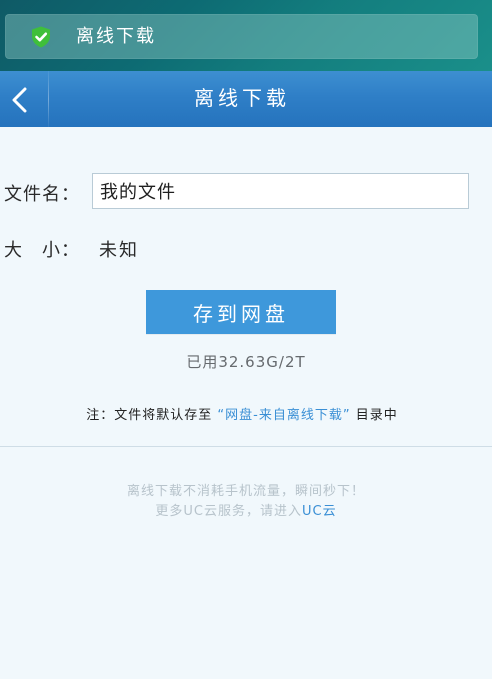 The image size is (492, 679). Describe the element at coordinates (241, 312) in the screenshot. I see `save-to-netdisk-button: 存到网盘` at that location.